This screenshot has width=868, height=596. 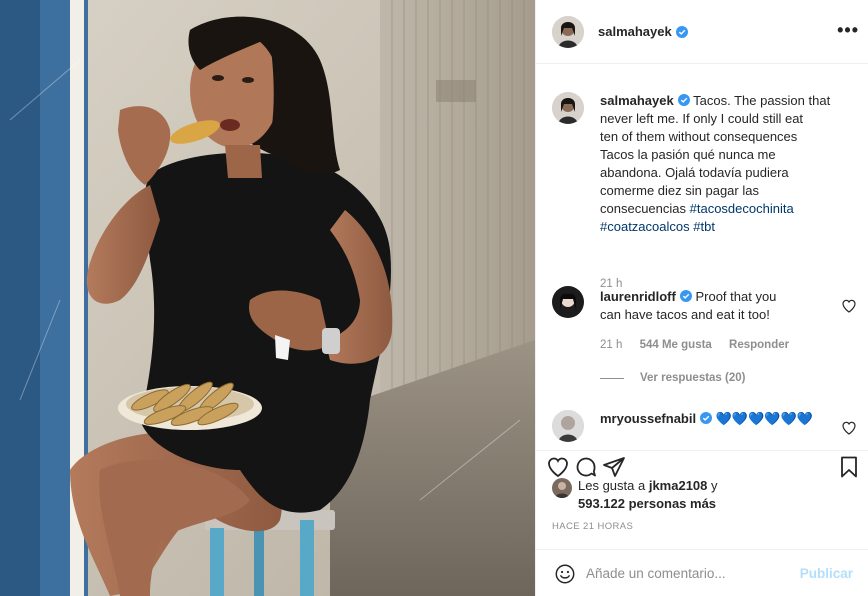 What do you see at coordinates (614, 467) in the screenshot?
I see `share-paper-plane-icon` at bounding box center [614, 467].